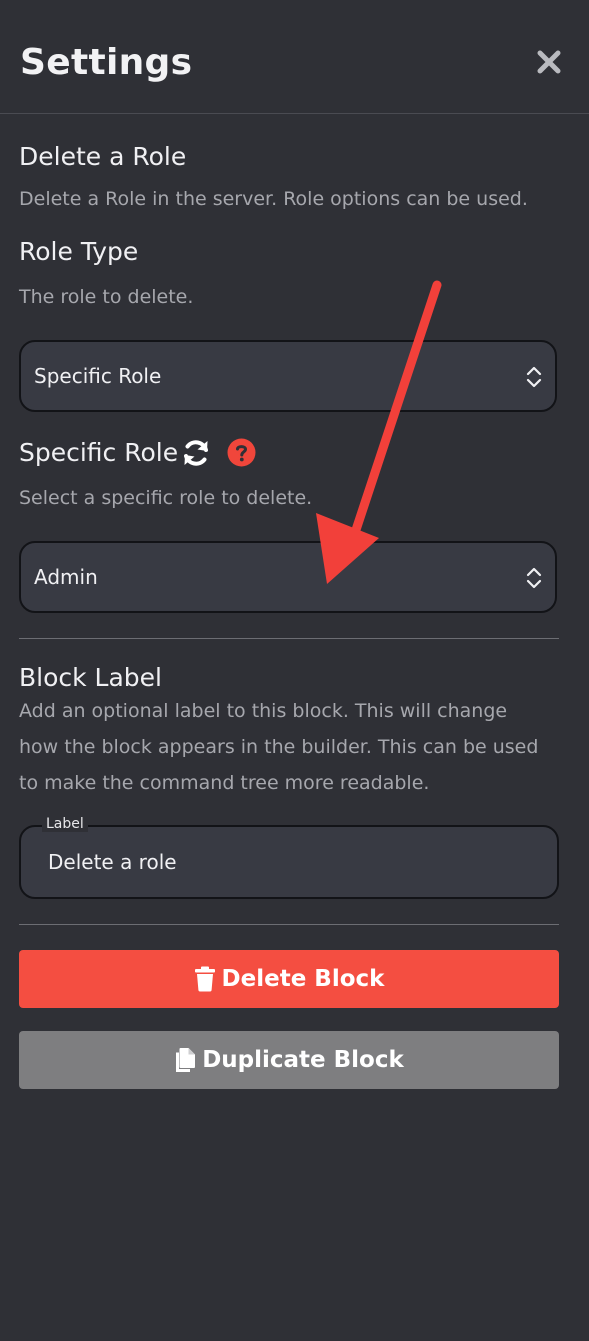 The image size is (589, 1341). What do you see at coordinates (294, 57) in the screenshot?
I see `settings-header: Settings` at bounding box center [294, 57].